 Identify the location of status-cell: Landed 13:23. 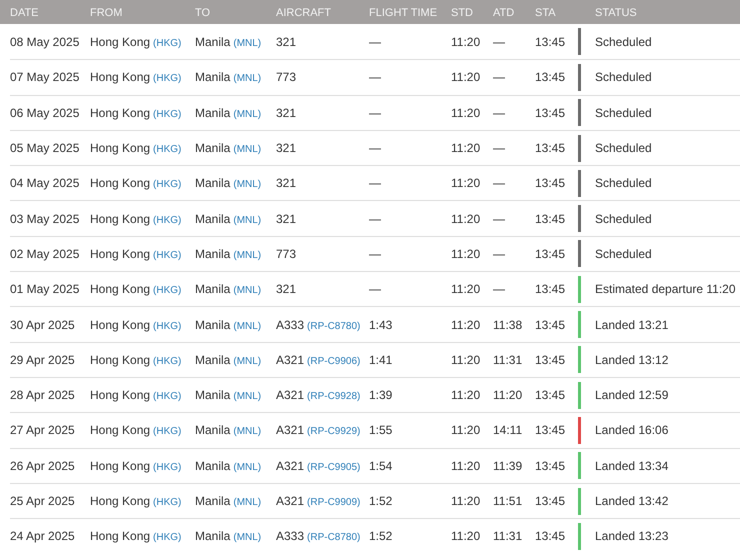
(631, 536).